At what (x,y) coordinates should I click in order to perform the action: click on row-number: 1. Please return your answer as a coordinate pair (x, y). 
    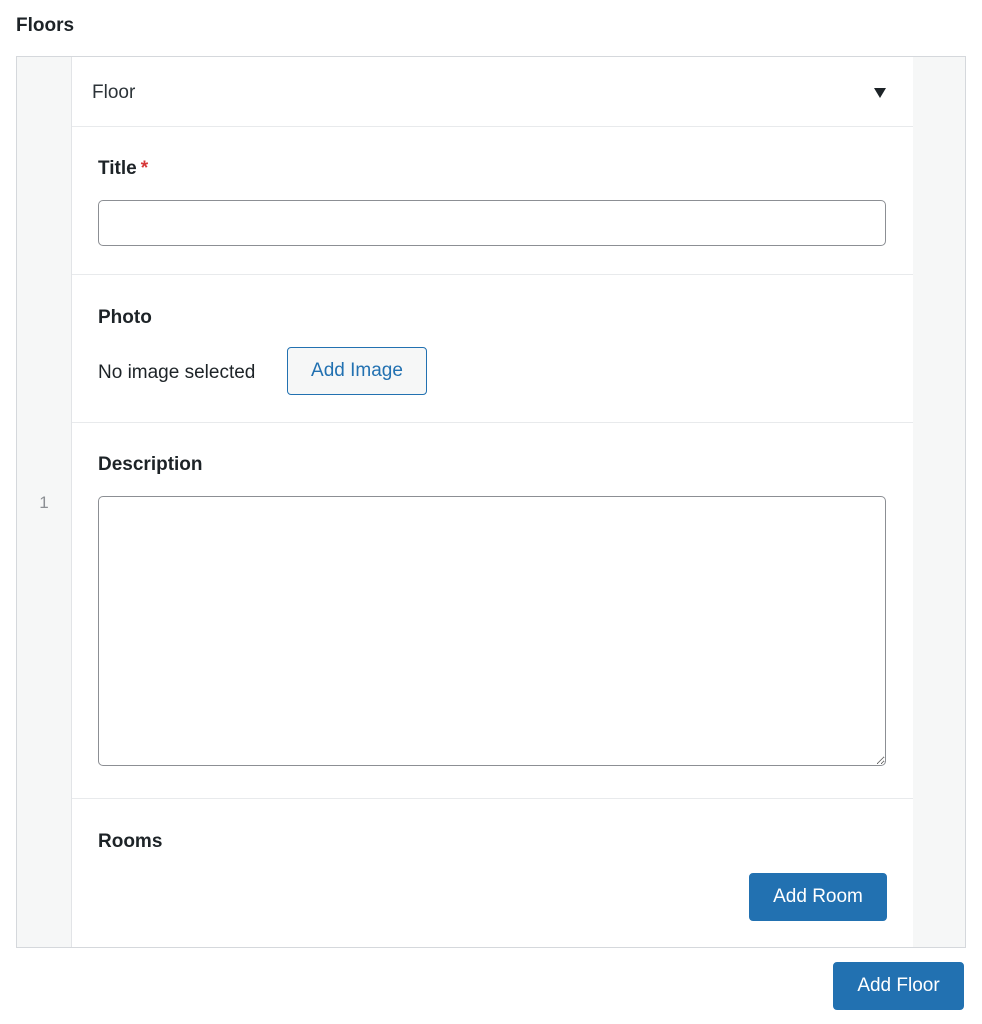
    Looking at the image, I should click on (44, 502).